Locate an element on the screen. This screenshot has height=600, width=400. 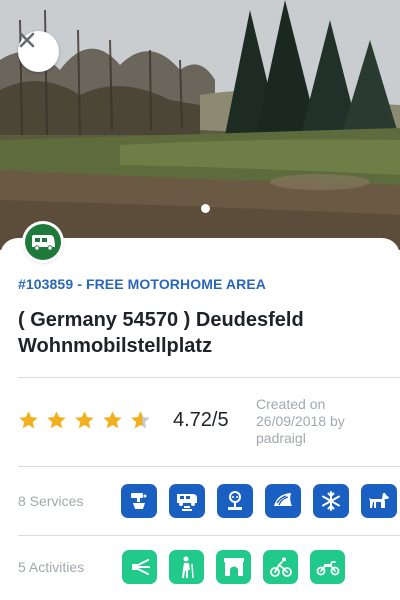
services-icons is located at coordinates (259, 501).